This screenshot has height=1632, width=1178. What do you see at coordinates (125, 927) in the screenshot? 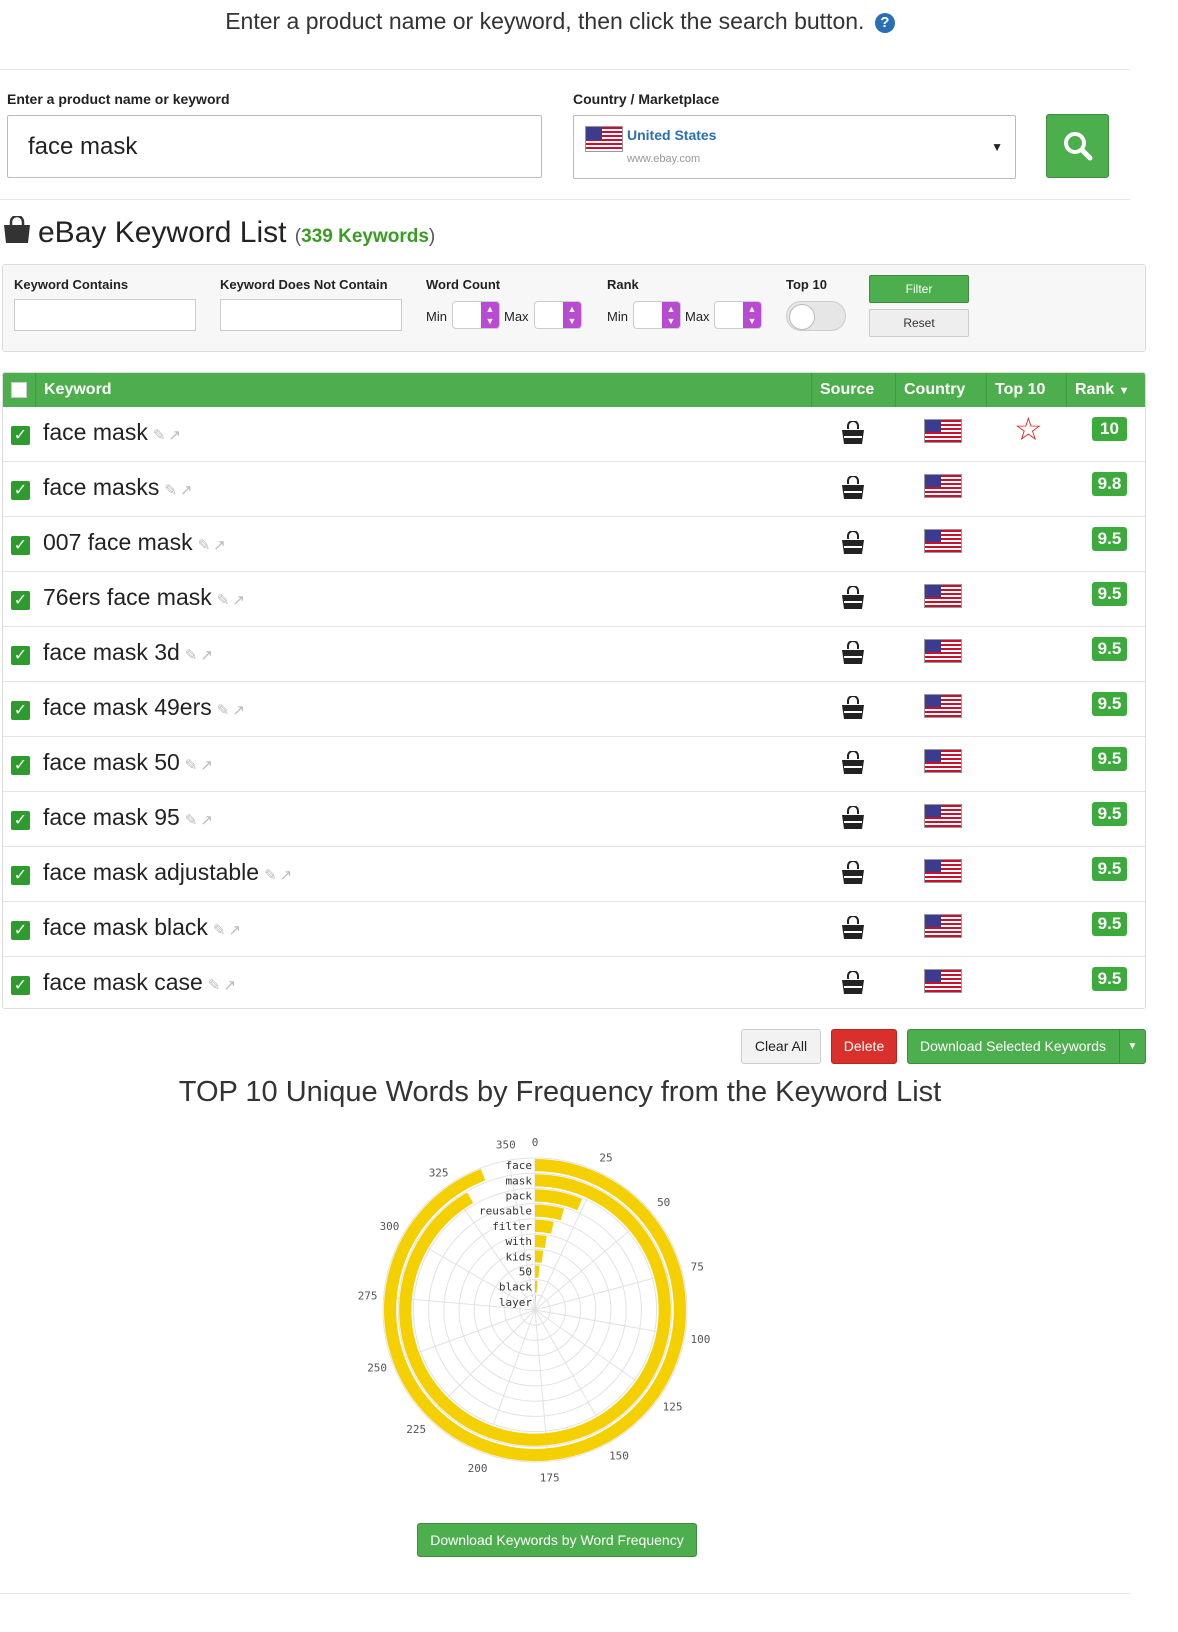
I see `keyword-text: face mask black` at bounding box center [125, 927].